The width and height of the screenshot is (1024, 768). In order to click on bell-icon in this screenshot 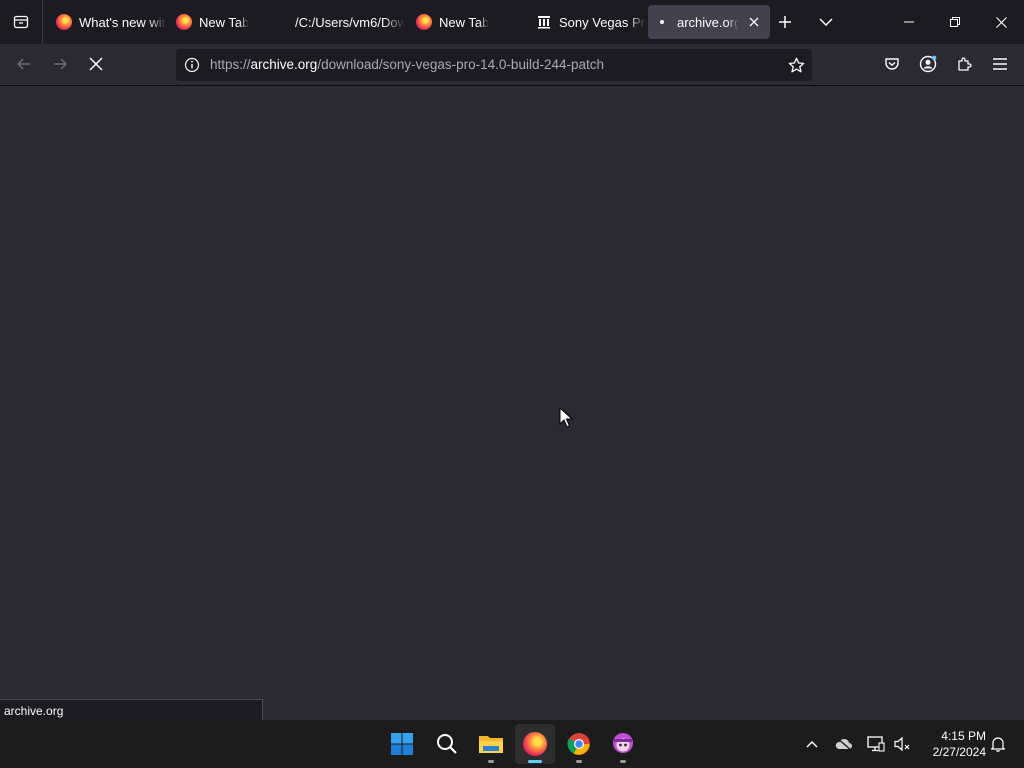, I will do `click(998, 744)`.